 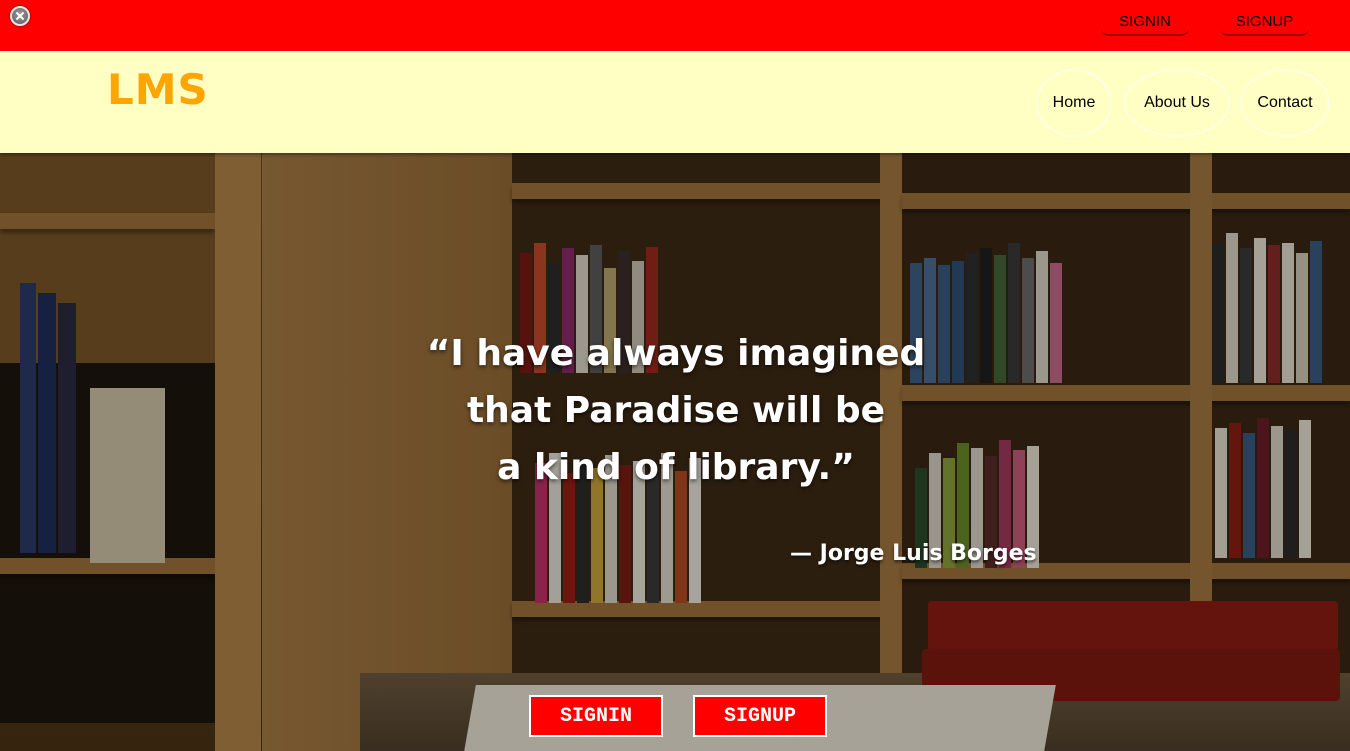 What do you see at coordinates (158, 89) in the screenshot?
I see `site-logo: LMS` at bounding box center [158, 89].